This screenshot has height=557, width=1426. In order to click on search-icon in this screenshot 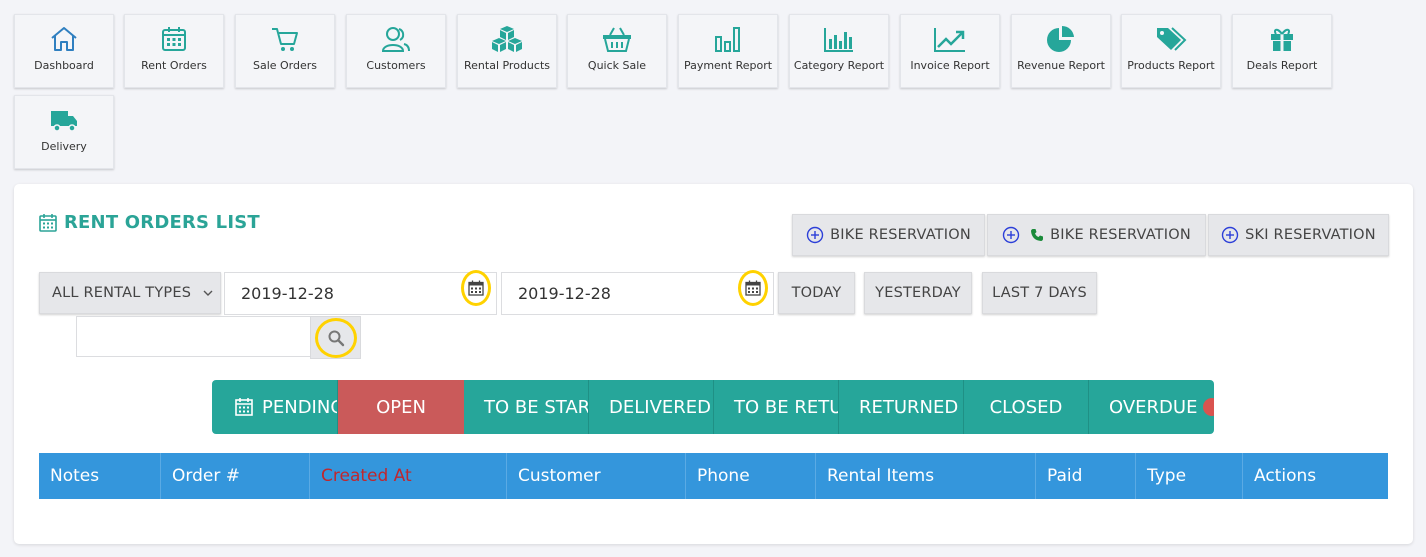, I will do `click(336, 338)`.